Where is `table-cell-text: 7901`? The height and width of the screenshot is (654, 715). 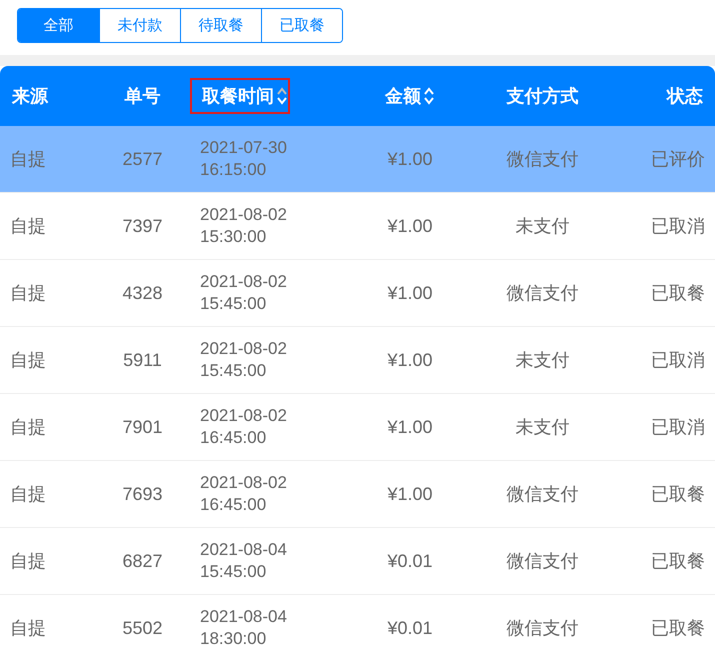
table-cell-text: 7901 is located at coordinates (142, 427).